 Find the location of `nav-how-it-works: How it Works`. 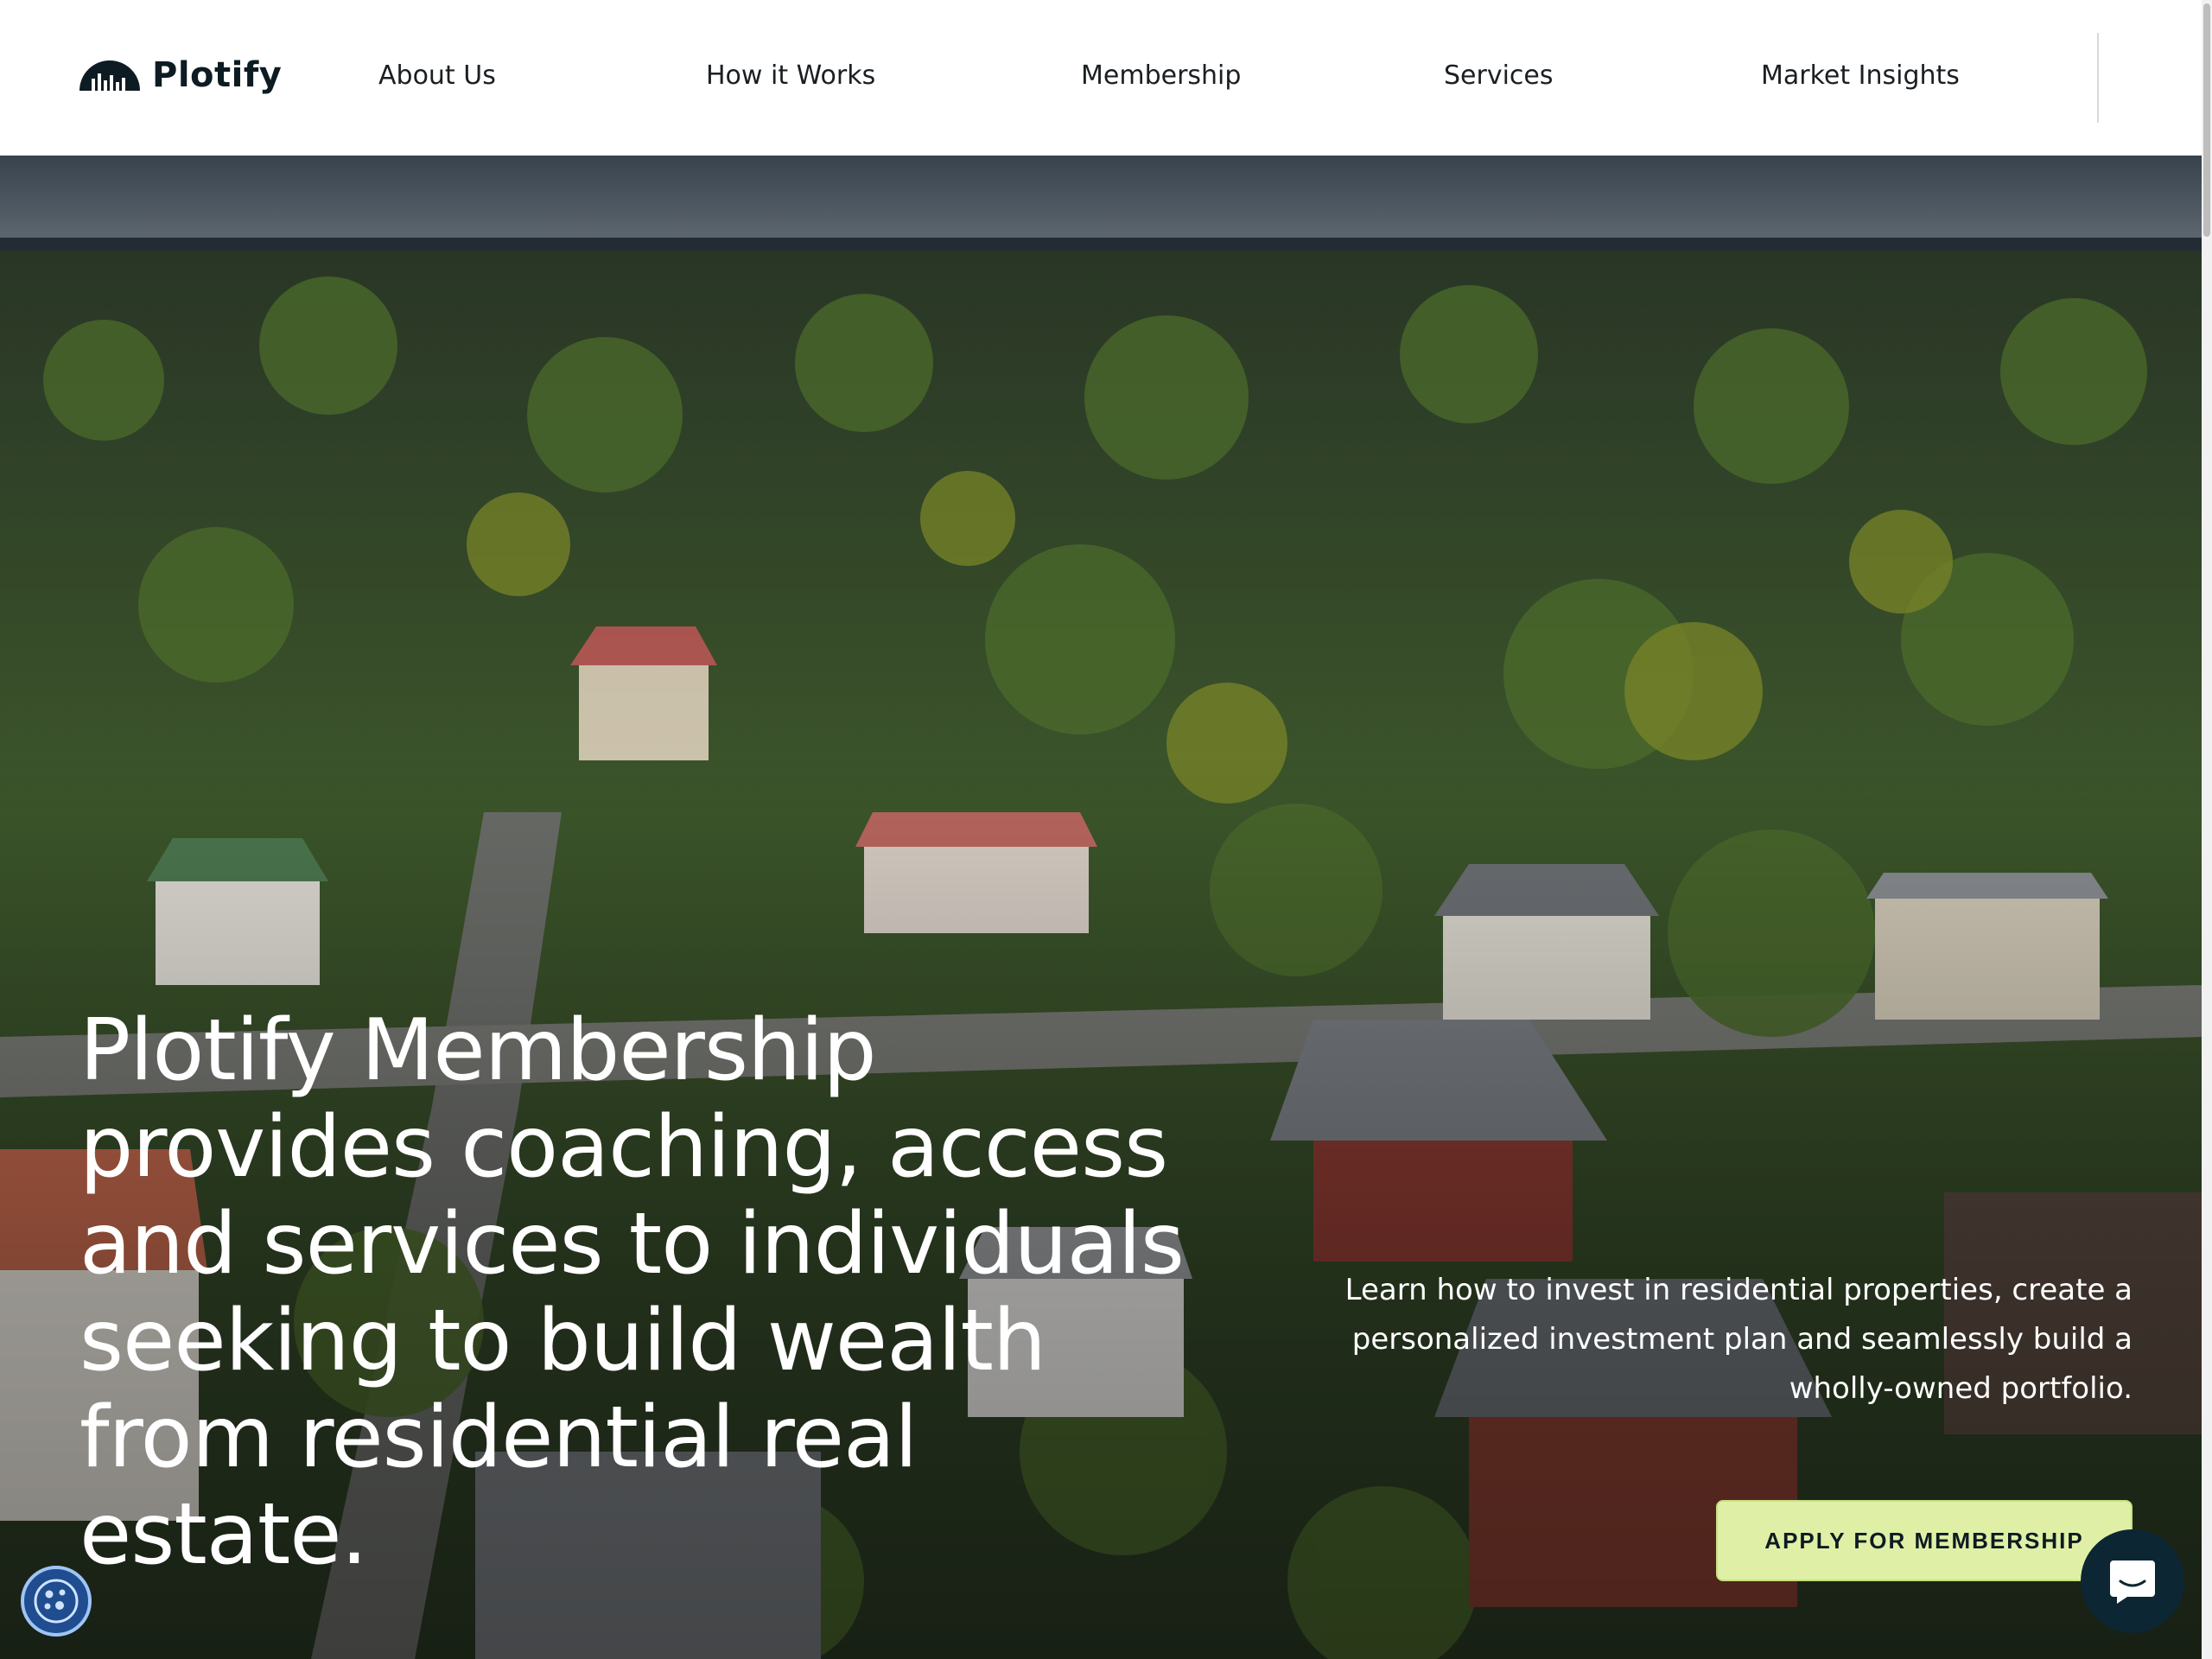

nav-how-it-works: How it Works is located at coordinates (790, 75).